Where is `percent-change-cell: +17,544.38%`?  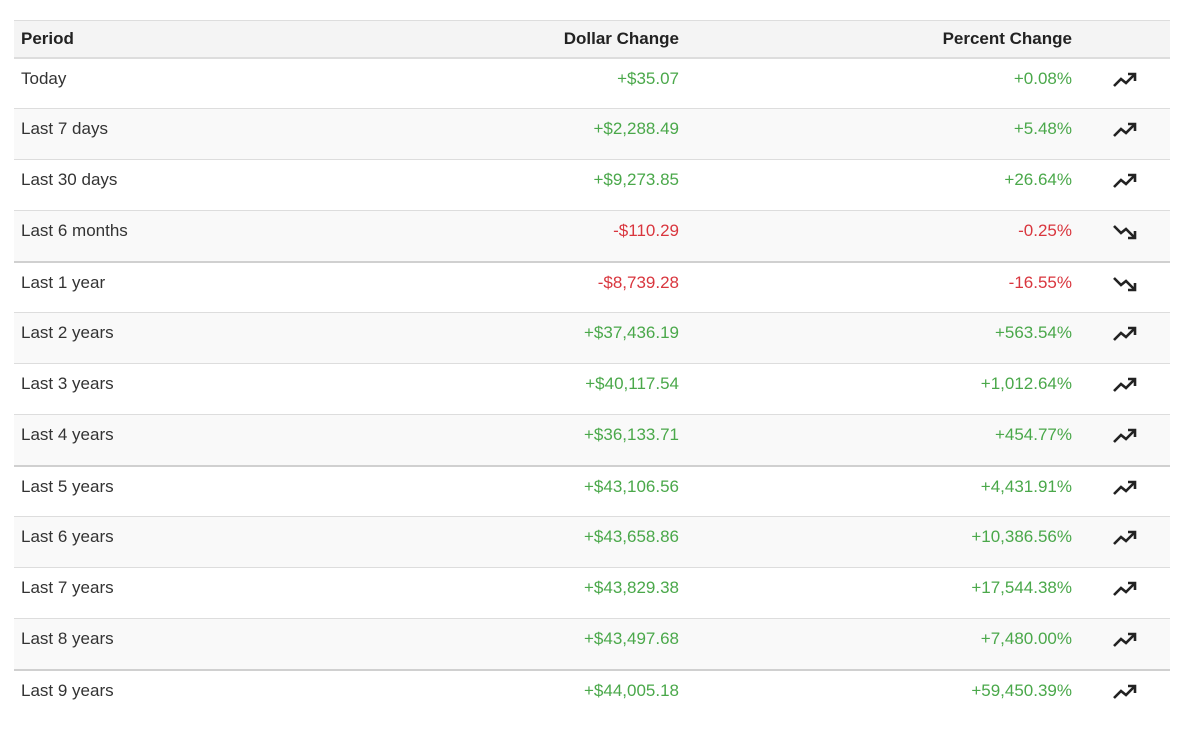
percent-change-cell: +17,544.38% is located at coordinates (1021, 587).